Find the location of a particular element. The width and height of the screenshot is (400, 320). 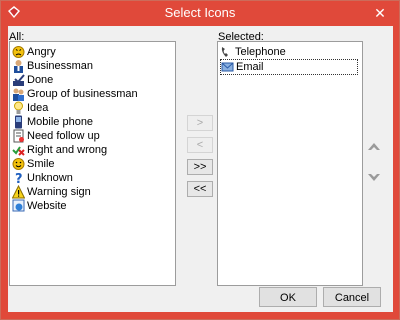

follow-up-icon is located at coordinates (18, 136).